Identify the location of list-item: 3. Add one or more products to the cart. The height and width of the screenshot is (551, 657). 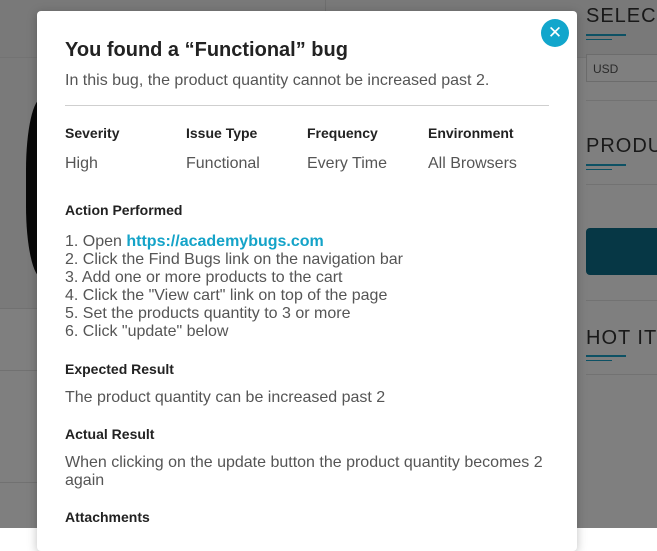
(204, 277).